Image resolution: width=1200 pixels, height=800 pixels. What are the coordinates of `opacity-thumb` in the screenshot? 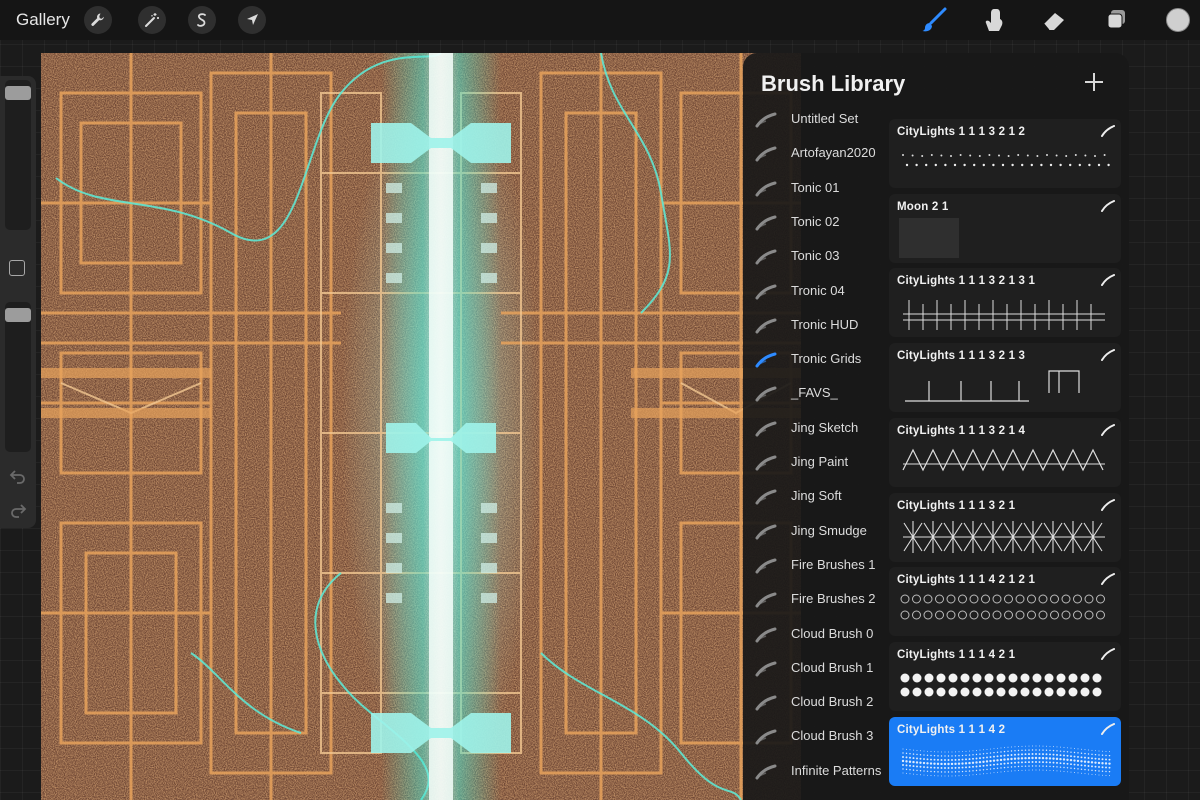 It's located at (18, 315).